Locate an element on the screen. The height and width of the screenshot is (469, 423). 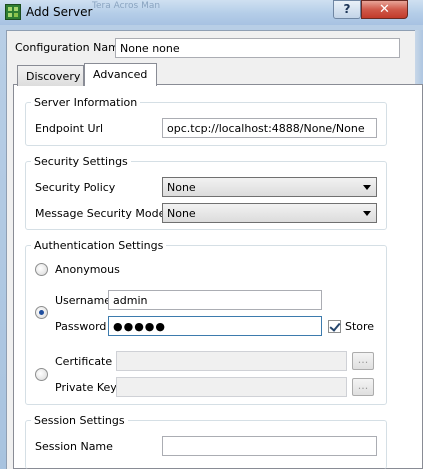
certificate-radio is located at coordinates (41, 374).